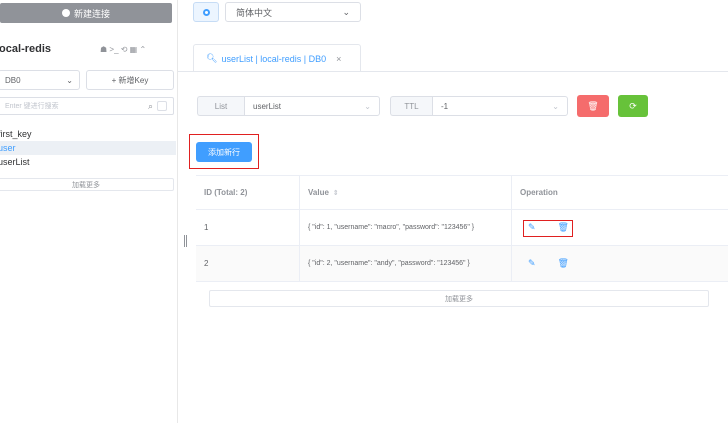 This screenshot has height=423, width=728. I want to click on db-select-value: DB0, so click(13, 80).